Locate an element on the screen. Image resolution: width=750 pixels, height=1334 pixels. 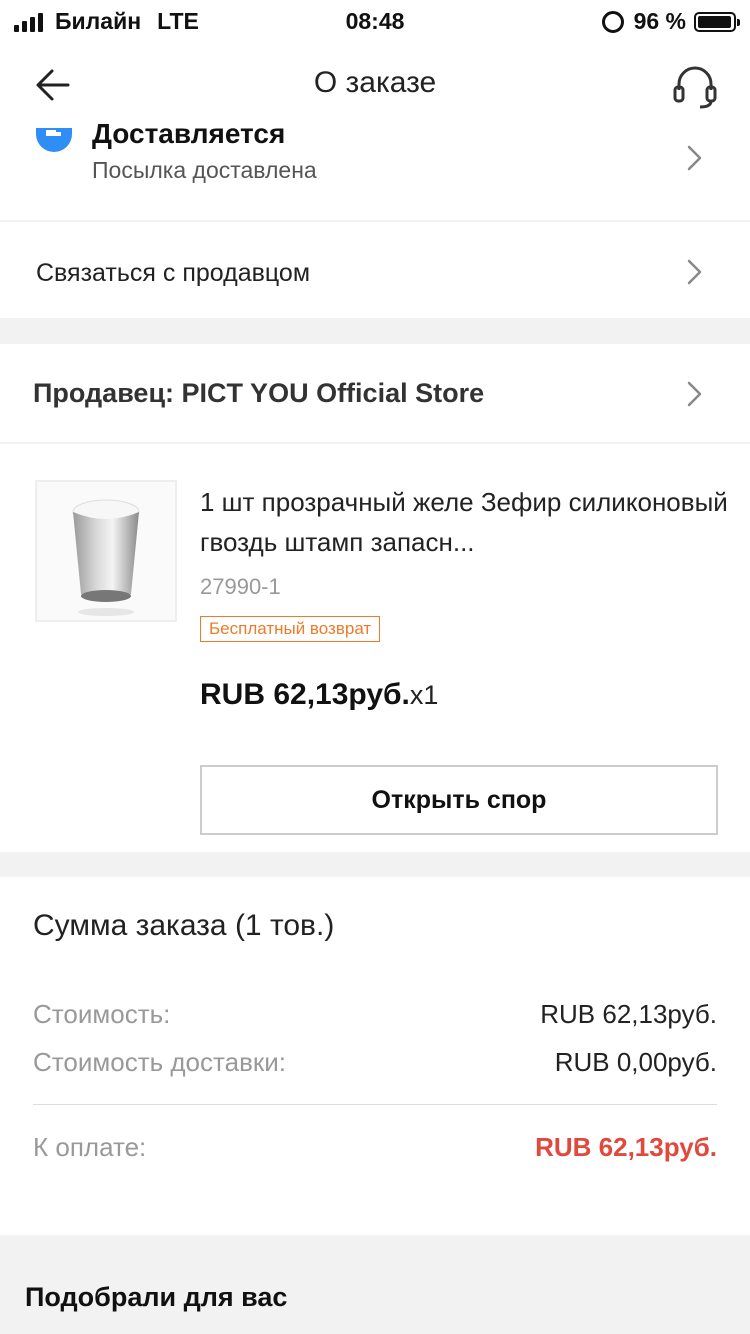
alarm-icon is located at coordinates (612, 21).